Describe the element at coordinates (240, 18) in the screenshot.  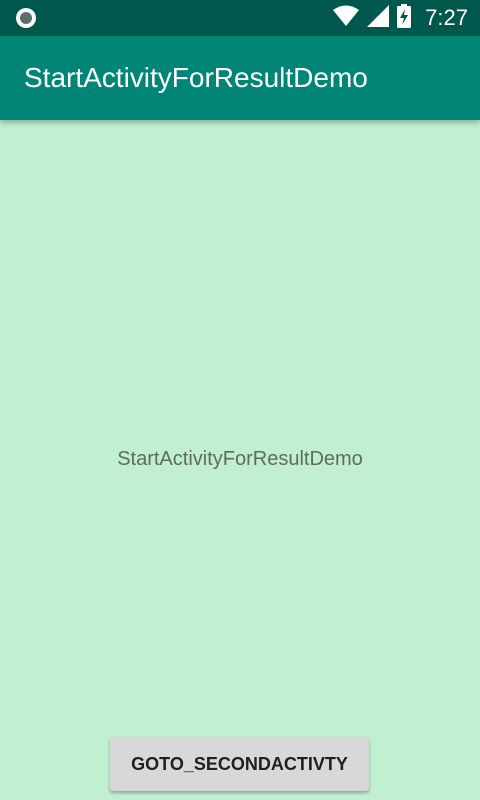
I see `status-bar: 7:27` at that location.